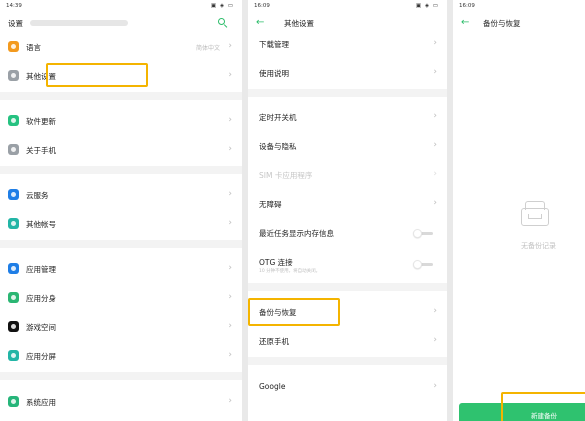 Image resolution: width=585 pixels, height=421 pixels. Describe the element at coordinates (37, 195) in the screenshot. I see `settings-item-label: 云服务` at that location.